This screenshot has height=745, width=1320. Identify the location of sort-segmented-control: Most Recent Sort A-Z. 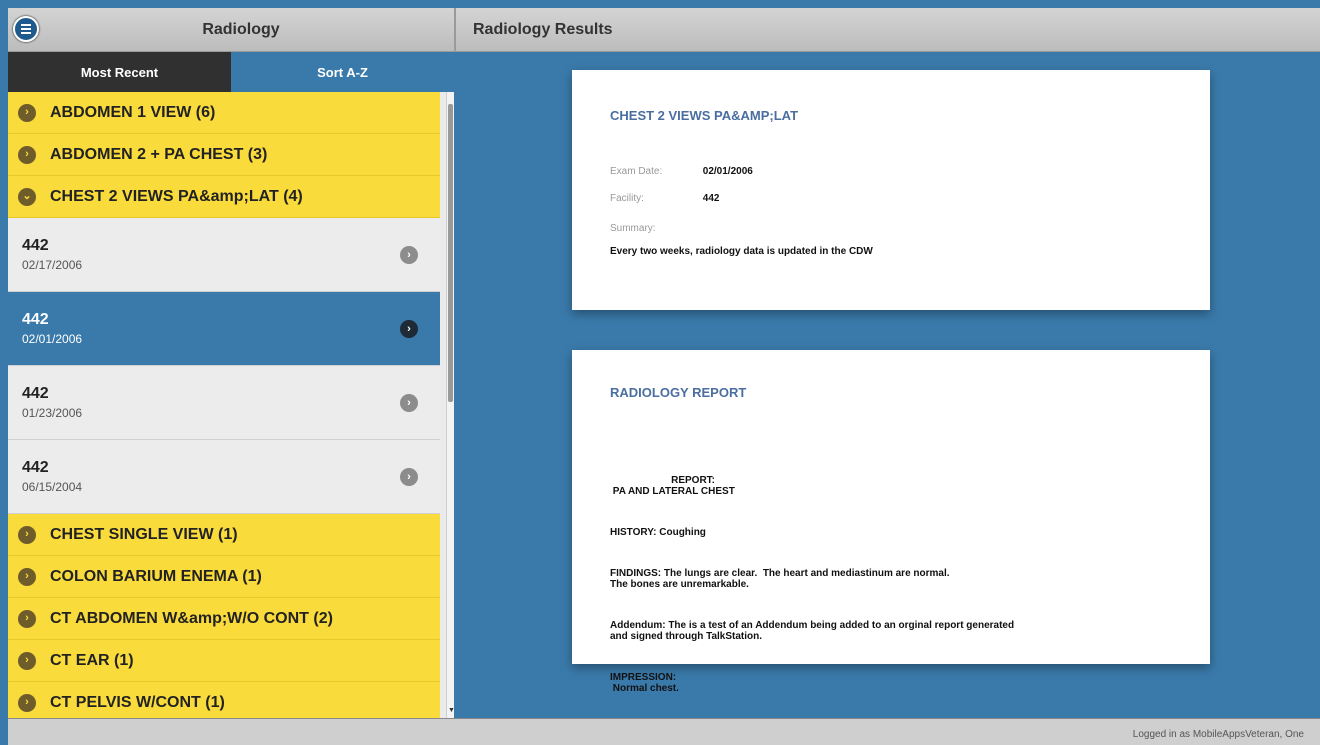
(231, 72).